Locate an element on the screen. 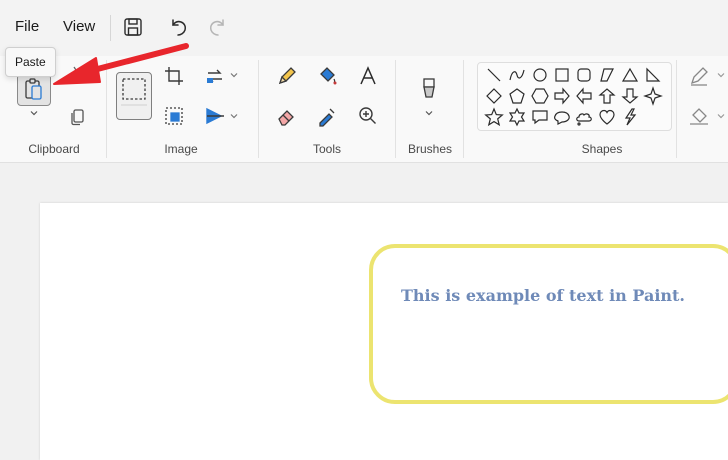 The height and width of the screenshot is (460, 728). select-icon is located at coordinates (134, 92).